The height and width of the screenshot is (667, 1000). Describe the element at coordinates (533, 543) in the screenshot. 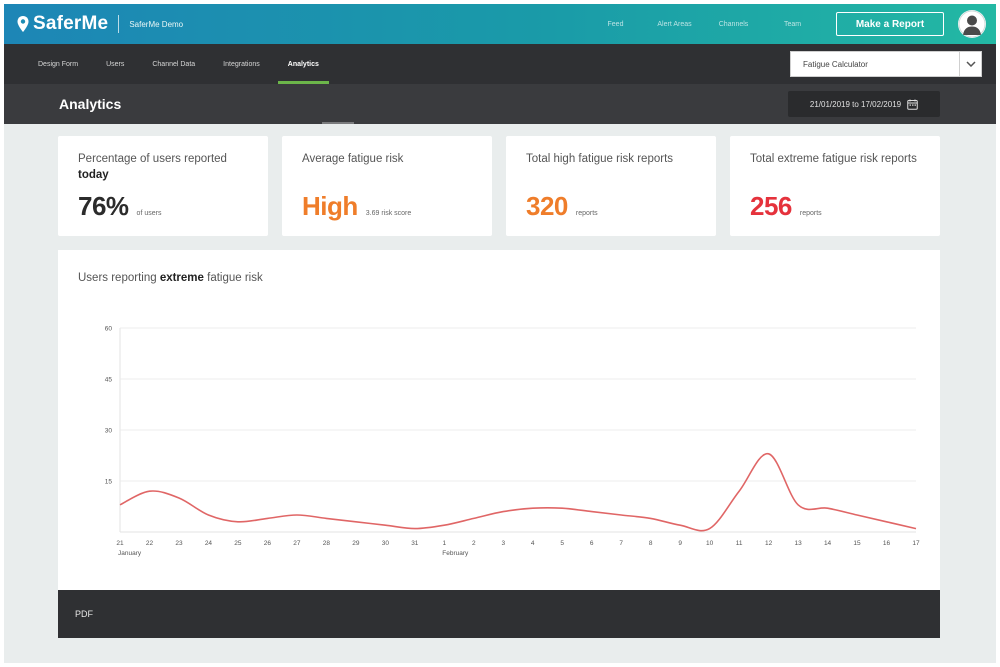

I see `x-tick-label: 4` at that location.